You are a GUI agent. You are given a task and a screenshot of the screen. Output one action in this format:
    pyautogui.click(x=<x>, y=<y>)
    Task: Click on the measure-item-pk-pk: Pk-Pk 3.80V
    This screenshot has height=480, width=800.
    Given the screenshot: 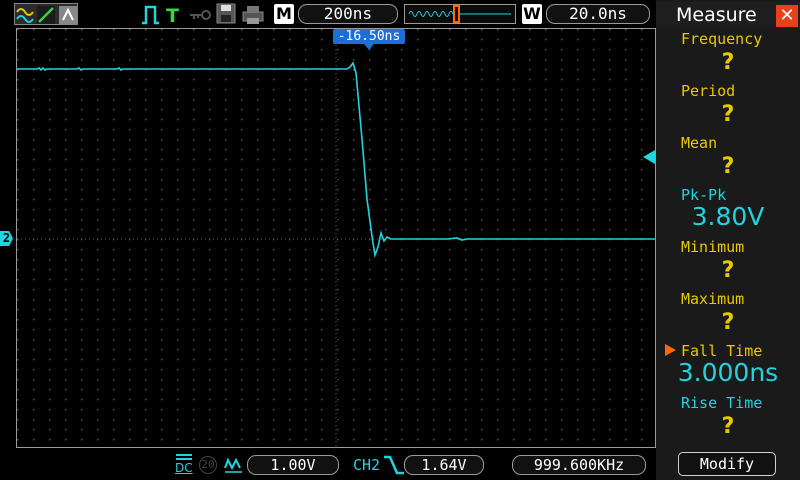 What is the action you would take?
    pyautogui.click(x=728, y=210)
    